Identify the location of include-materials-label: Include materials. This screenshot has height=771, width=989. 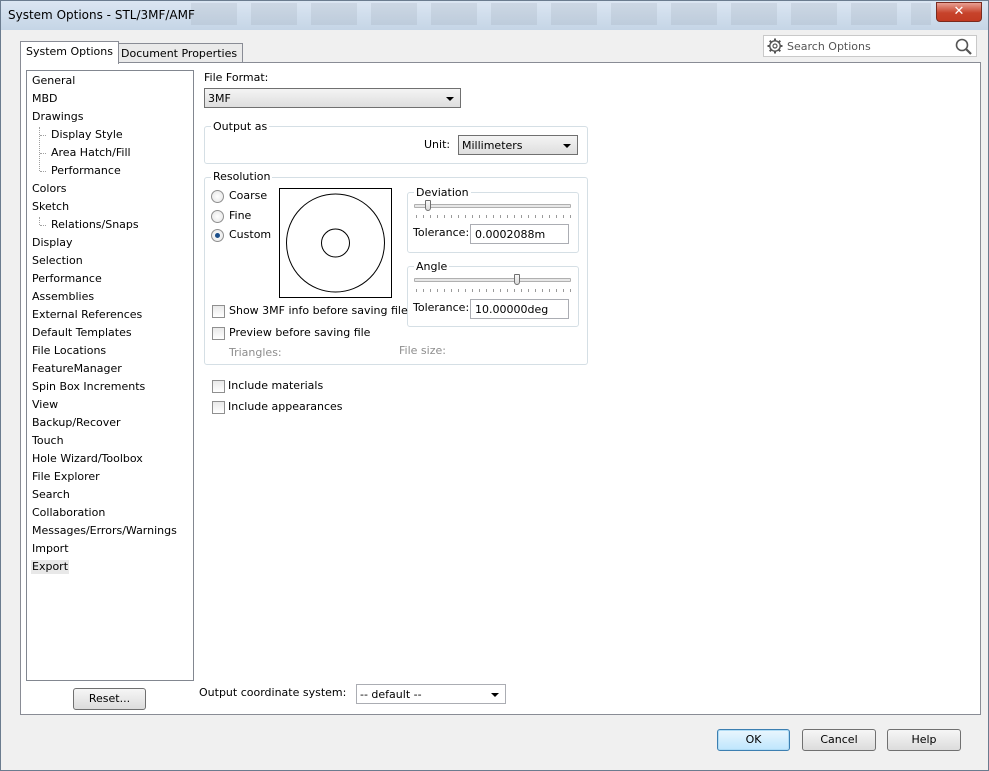
(275, 385).